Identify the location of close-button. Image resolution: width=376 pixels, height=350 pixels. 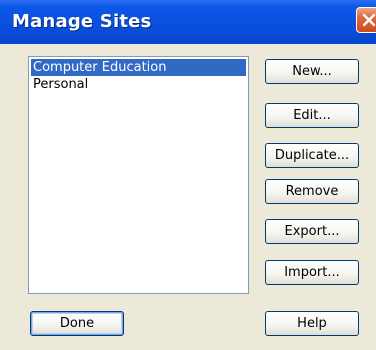
(366, 20).